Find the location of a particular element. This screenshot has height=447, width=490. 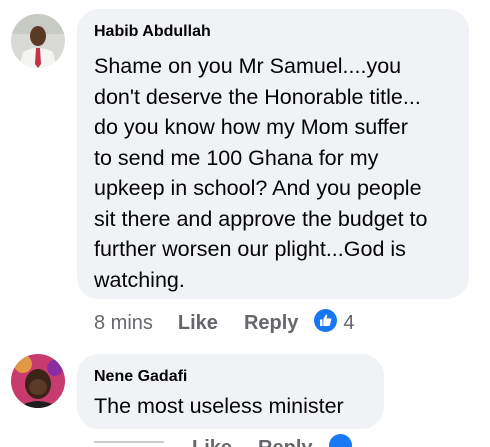

comment-author: Nene Gadafi is located at coordinates (230, 377).